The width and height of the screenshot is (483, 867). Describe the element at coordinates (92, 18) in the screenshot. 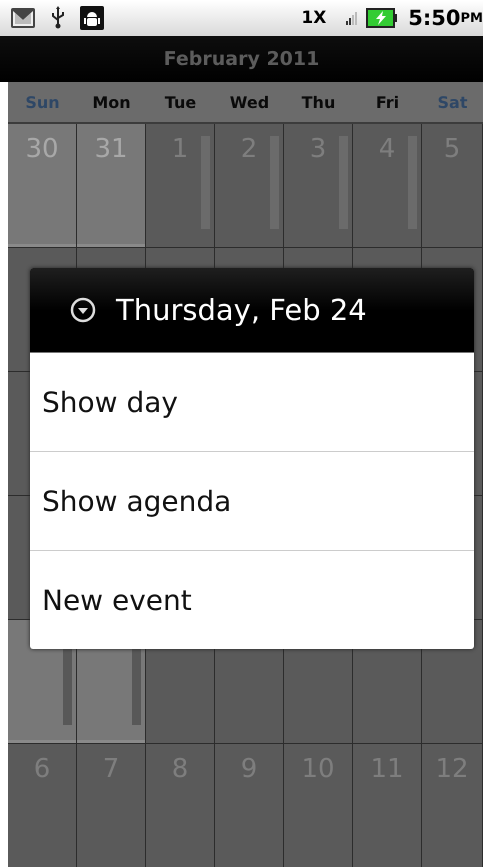

I see `android-icon` at that location.